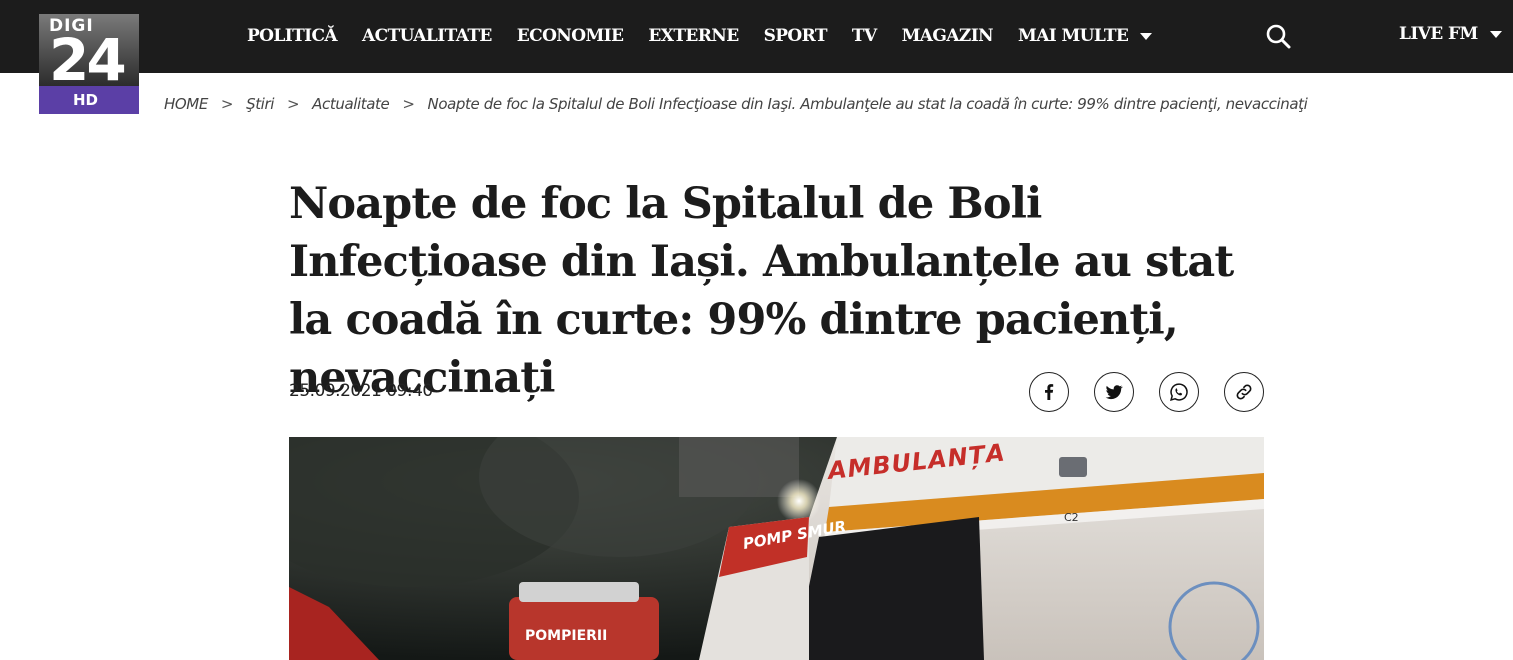 The width and height of the screenshot is (1513, 660). I want to click on nav-item-economie: ECONOMIE, so click(570, 36).